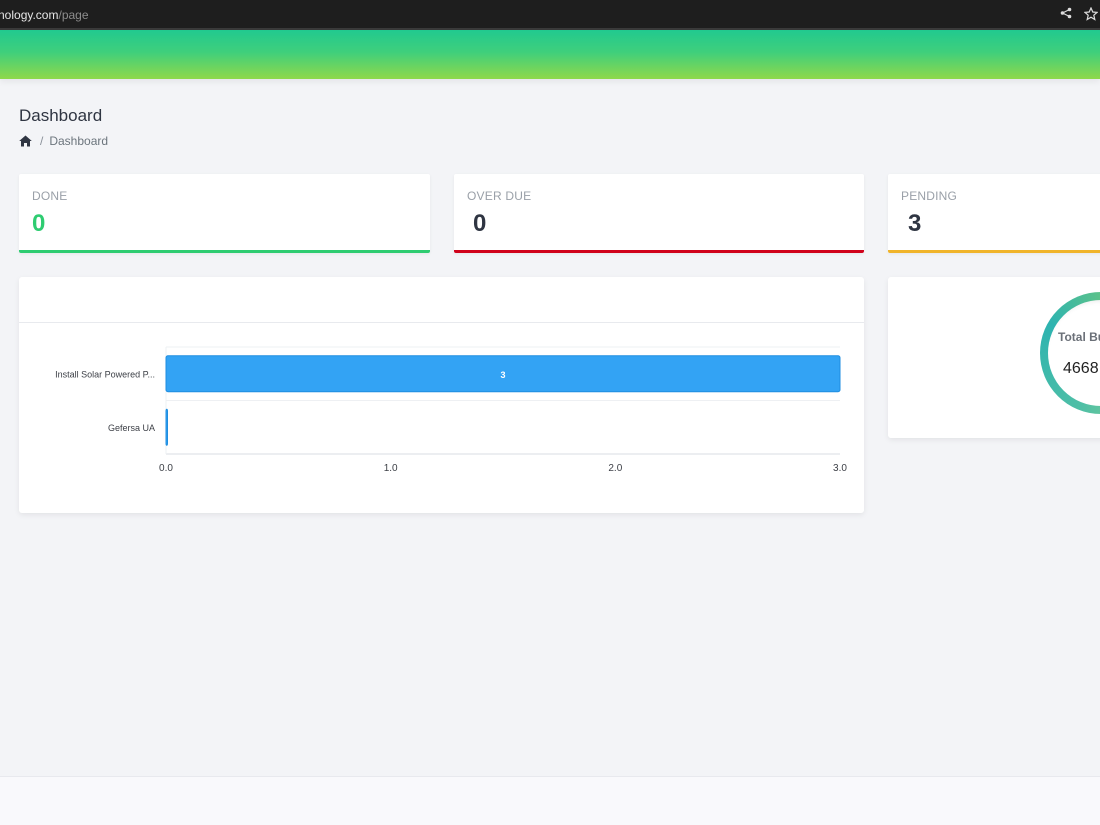 This screenshot has width=1100, height=825. What do you see at coordinates (840, 468) in the screenshot?
I see `x-tick-label: 3.0` at bounding box center [840, 468].